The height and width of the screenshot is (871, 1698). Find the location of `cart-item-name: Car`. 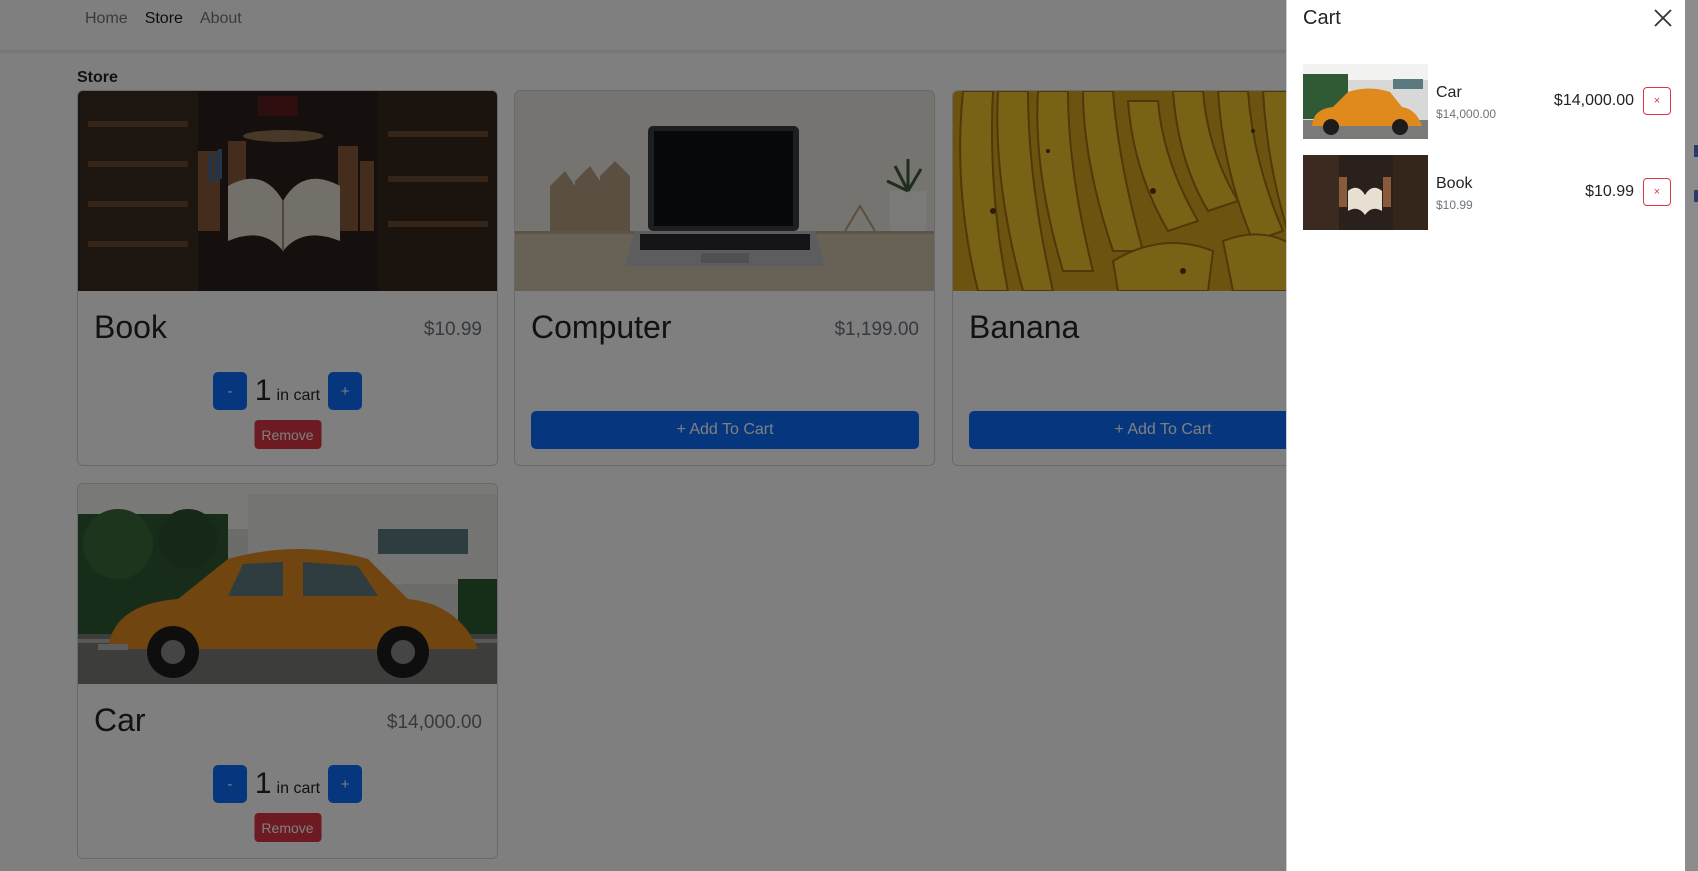

cart-item-name: Car is located at coordinates (1449, 92).